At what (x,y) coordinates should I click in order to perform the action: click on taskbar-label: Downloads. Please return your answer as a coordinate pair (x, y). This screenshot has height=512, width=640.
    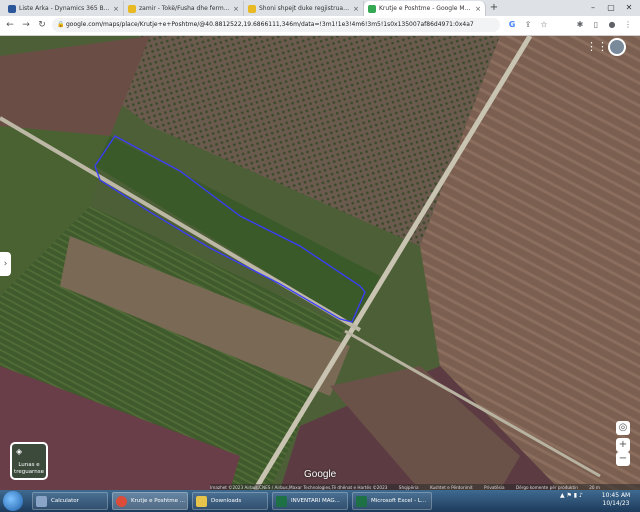
    Looking at the image, I should click on (226, 501).